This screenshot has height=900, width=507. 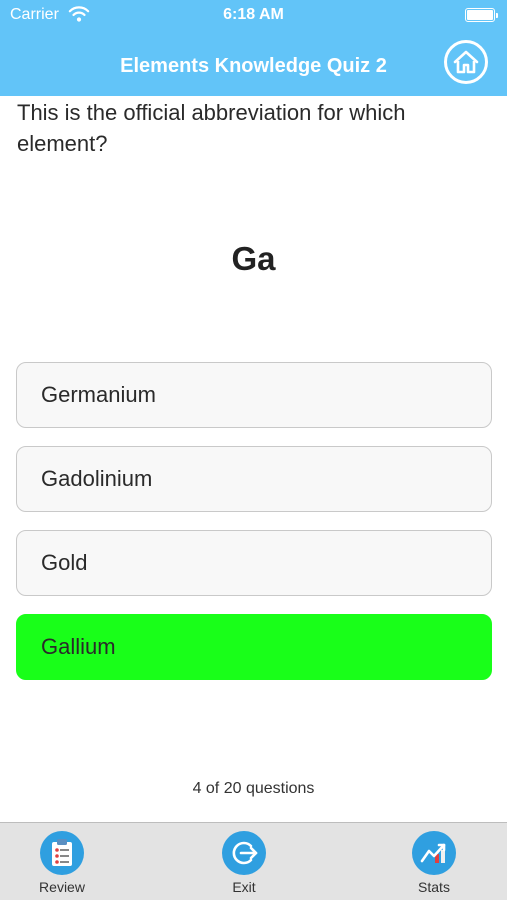 I want to click on answer-option-gallium: Gallium, so click(x=254, y=647).